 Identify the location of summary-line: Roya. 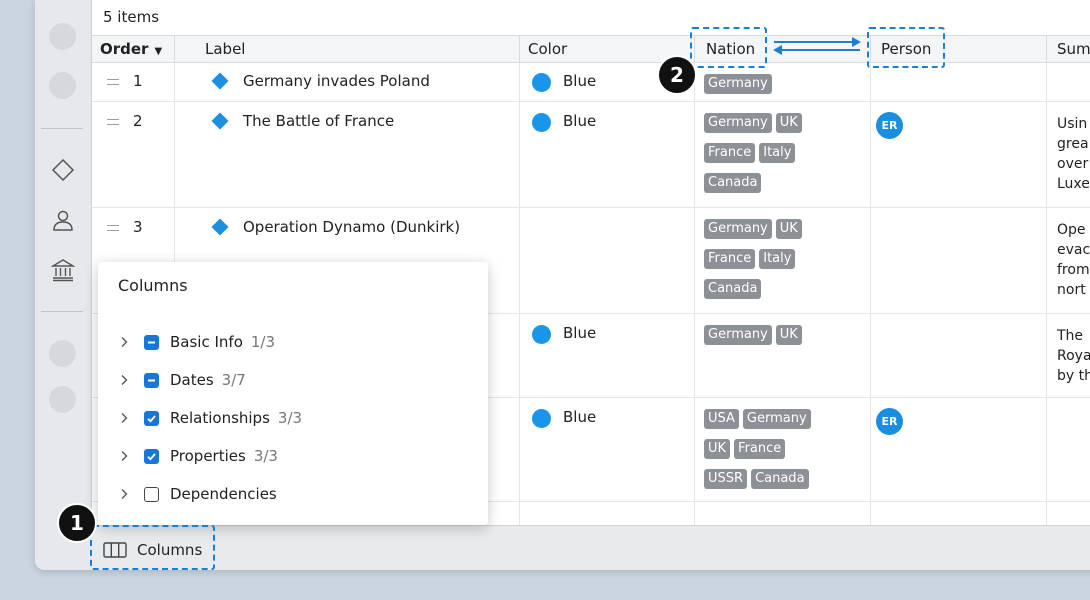
(1073, 356).